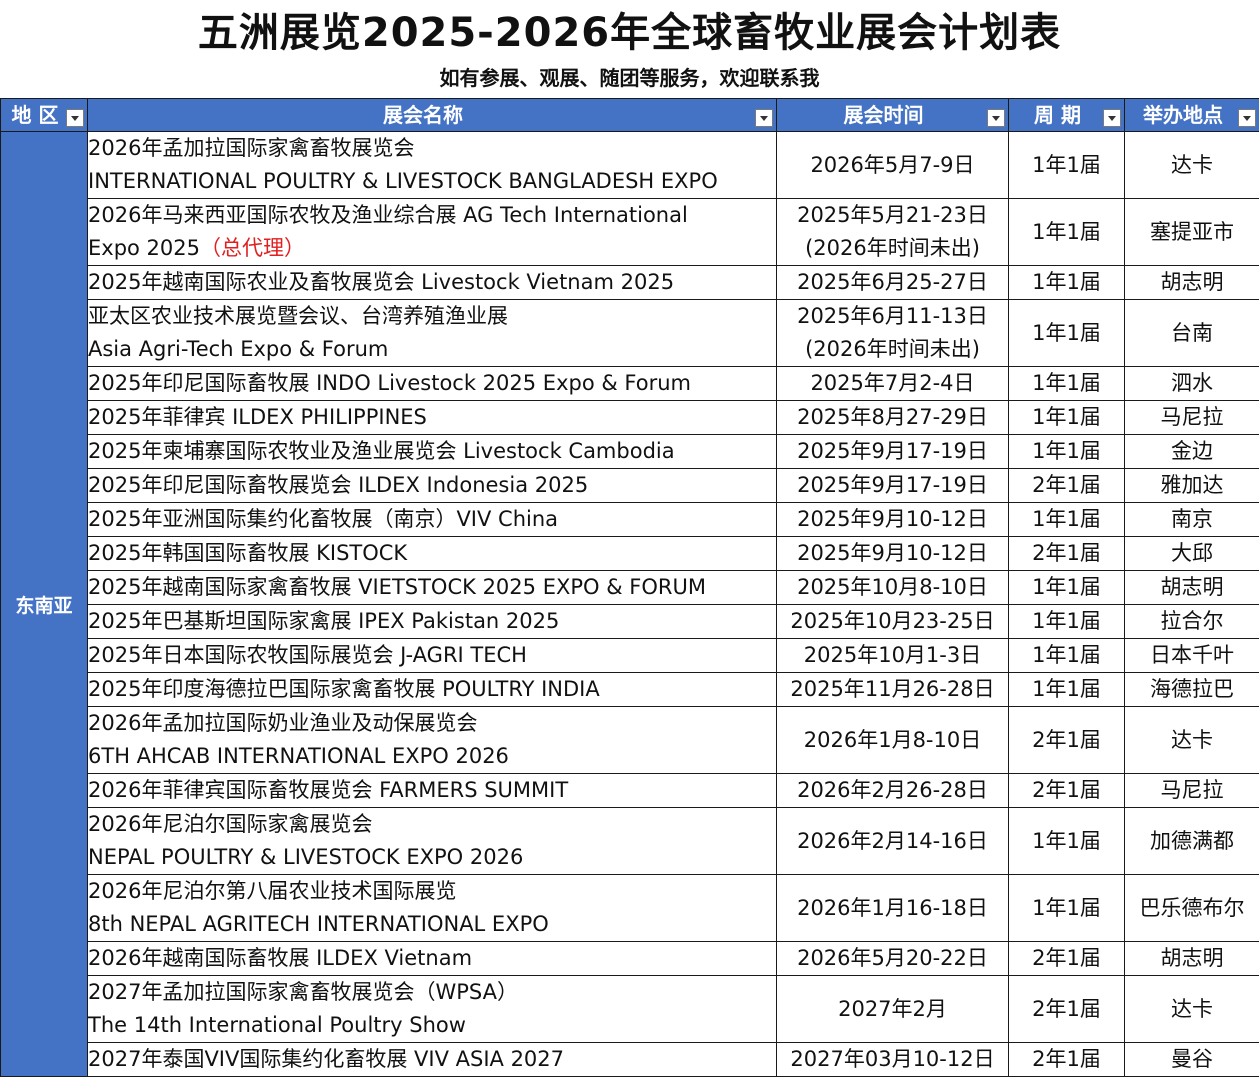 Image resolution: width=1259 pixels, height=1080 pixels. What do you see at coordinates (1191, 841) in the screenshot?
I see `cell-location: 加德满都` at bounding box center [1191, 841].